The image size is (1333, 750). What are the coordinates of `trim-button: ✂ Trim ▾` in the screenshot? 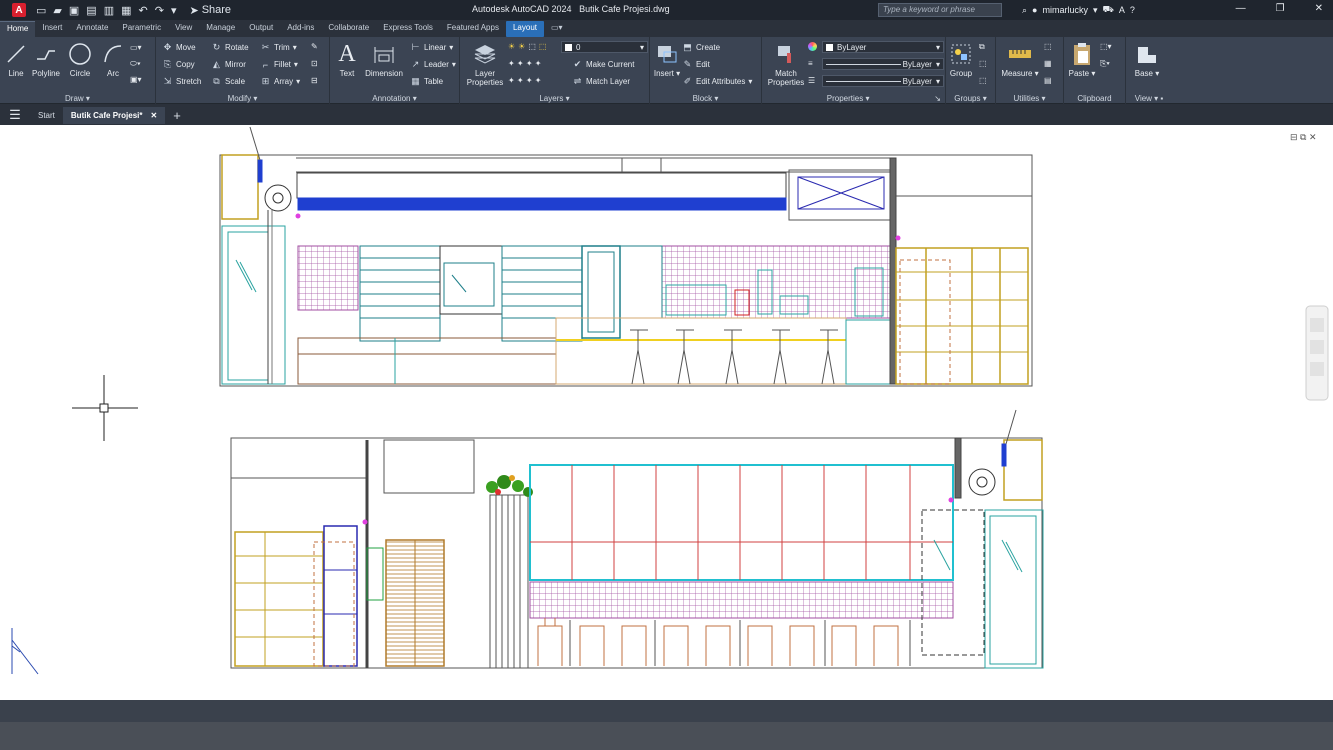 It's located at (278, 47).